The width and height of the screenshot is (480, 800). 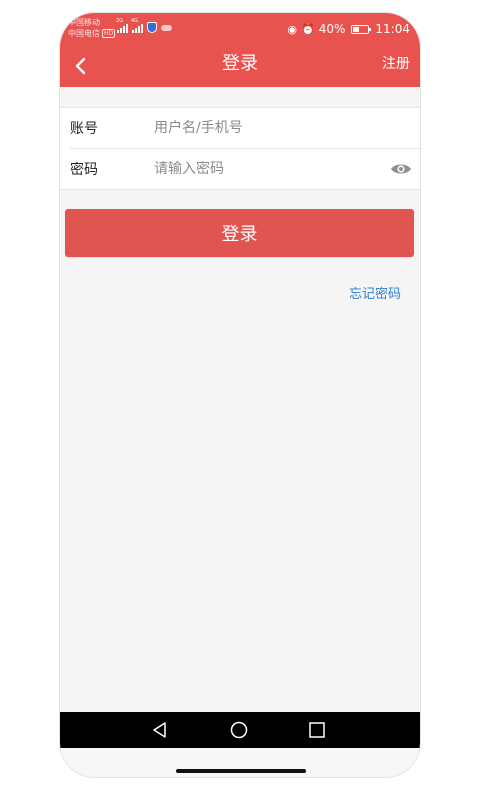 What do you see at coordinates (361, 29) in the screenshot?
I see `battery-icon` at bounding box center [361, 29].